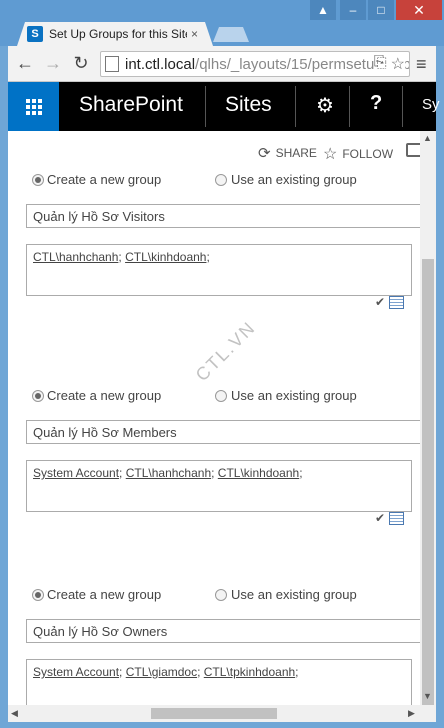 Image resolution: width=444 pixels, height=728 pixels. Describe the element at coordinates (323, 10) in the screenshot. I see `user-account-button: ▲` at that location.